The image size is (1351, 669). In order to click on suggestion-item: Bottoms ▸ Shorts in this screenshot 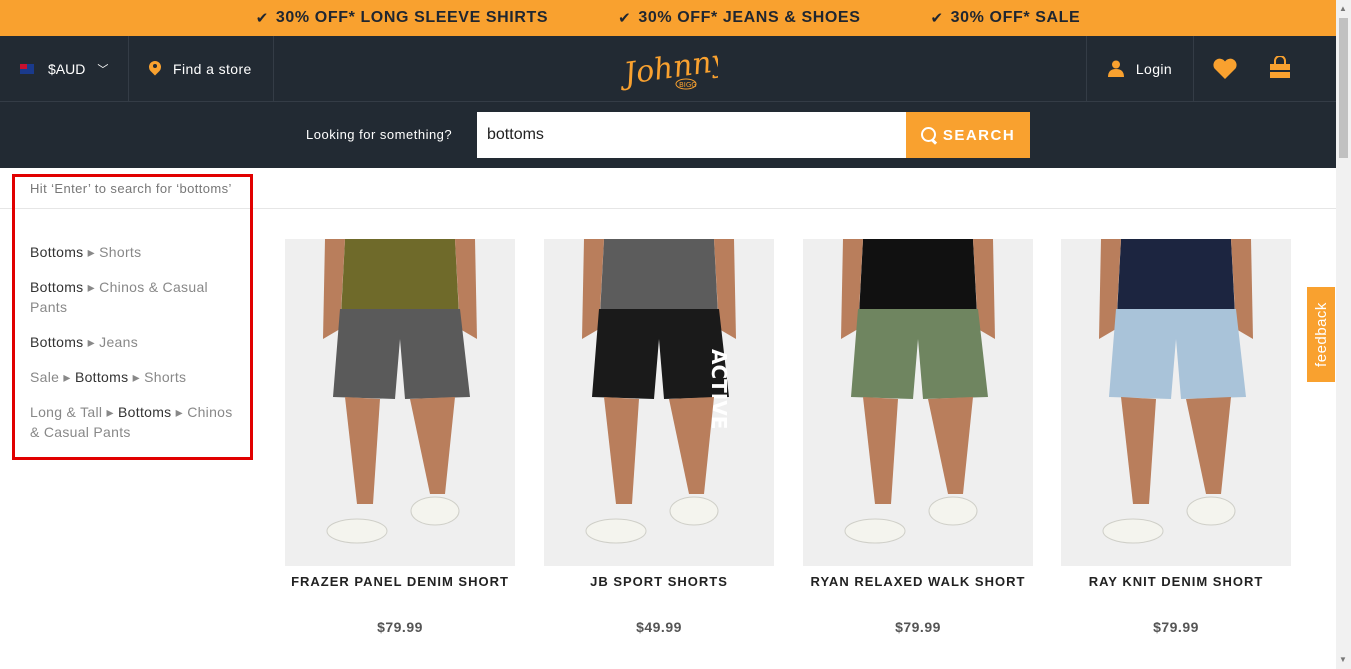, I will do `click(135, 252)`.